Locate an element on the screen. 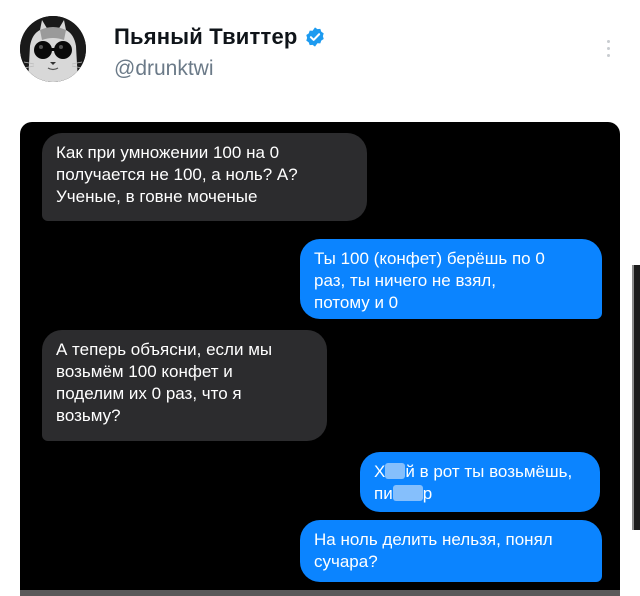 The height and width of the screenshot is (596, 640). message-line: Ты 100 (конфет) берёшь по 0 is located at coordinates (429, 258).